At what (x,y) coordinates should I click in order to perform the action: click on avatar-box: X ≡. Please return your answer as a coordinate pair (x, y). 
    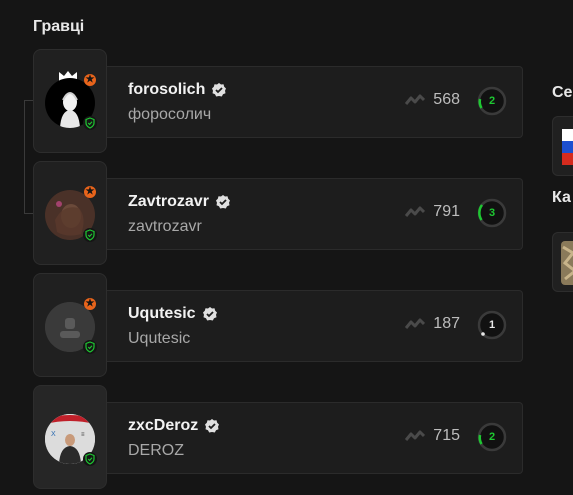
    Looking at the image, I should click on (70, 437).